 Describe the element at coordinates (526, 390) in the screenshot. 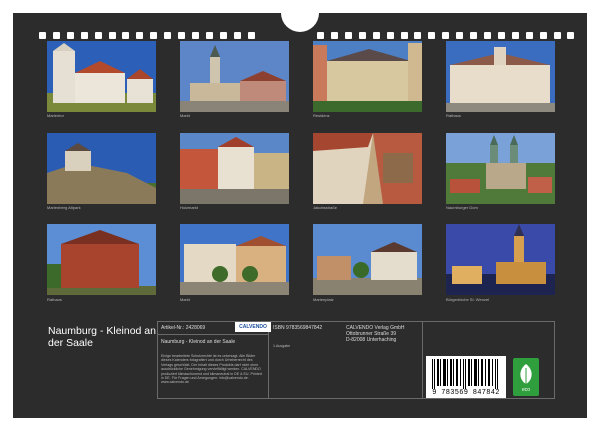

I see `eco-label: eco` at that location.